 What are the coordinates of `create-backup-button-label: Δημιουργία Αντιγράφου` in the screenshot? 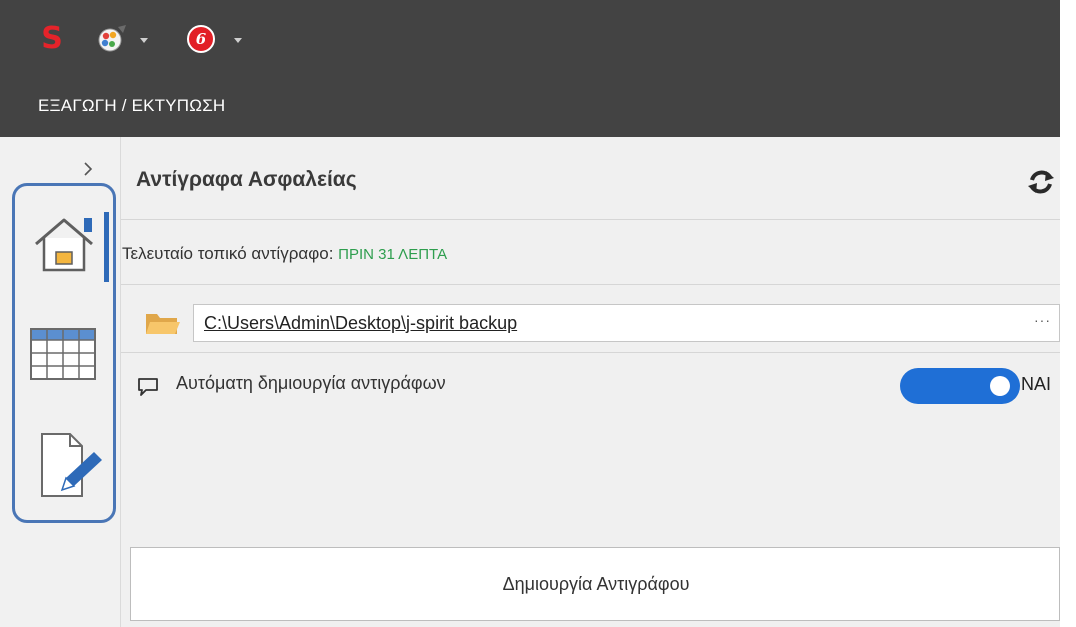 It's located at (596, 584).